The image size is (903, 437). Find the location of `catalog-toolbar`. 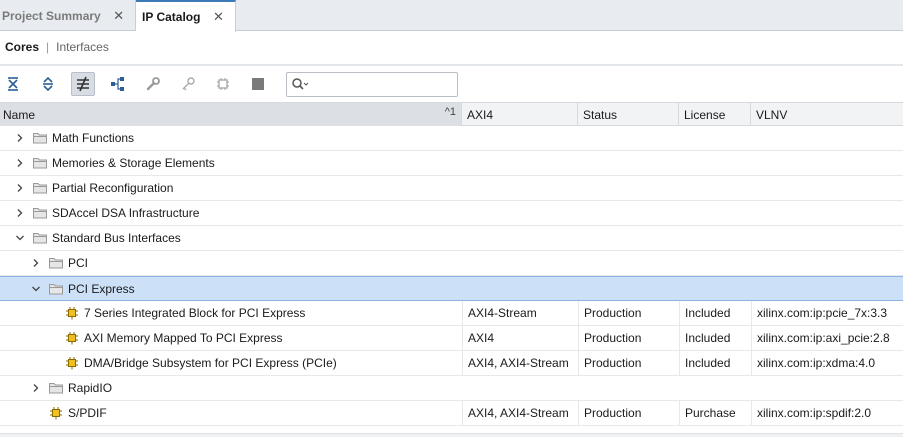

catalog-toolbar is located at coordinates (451, 84).